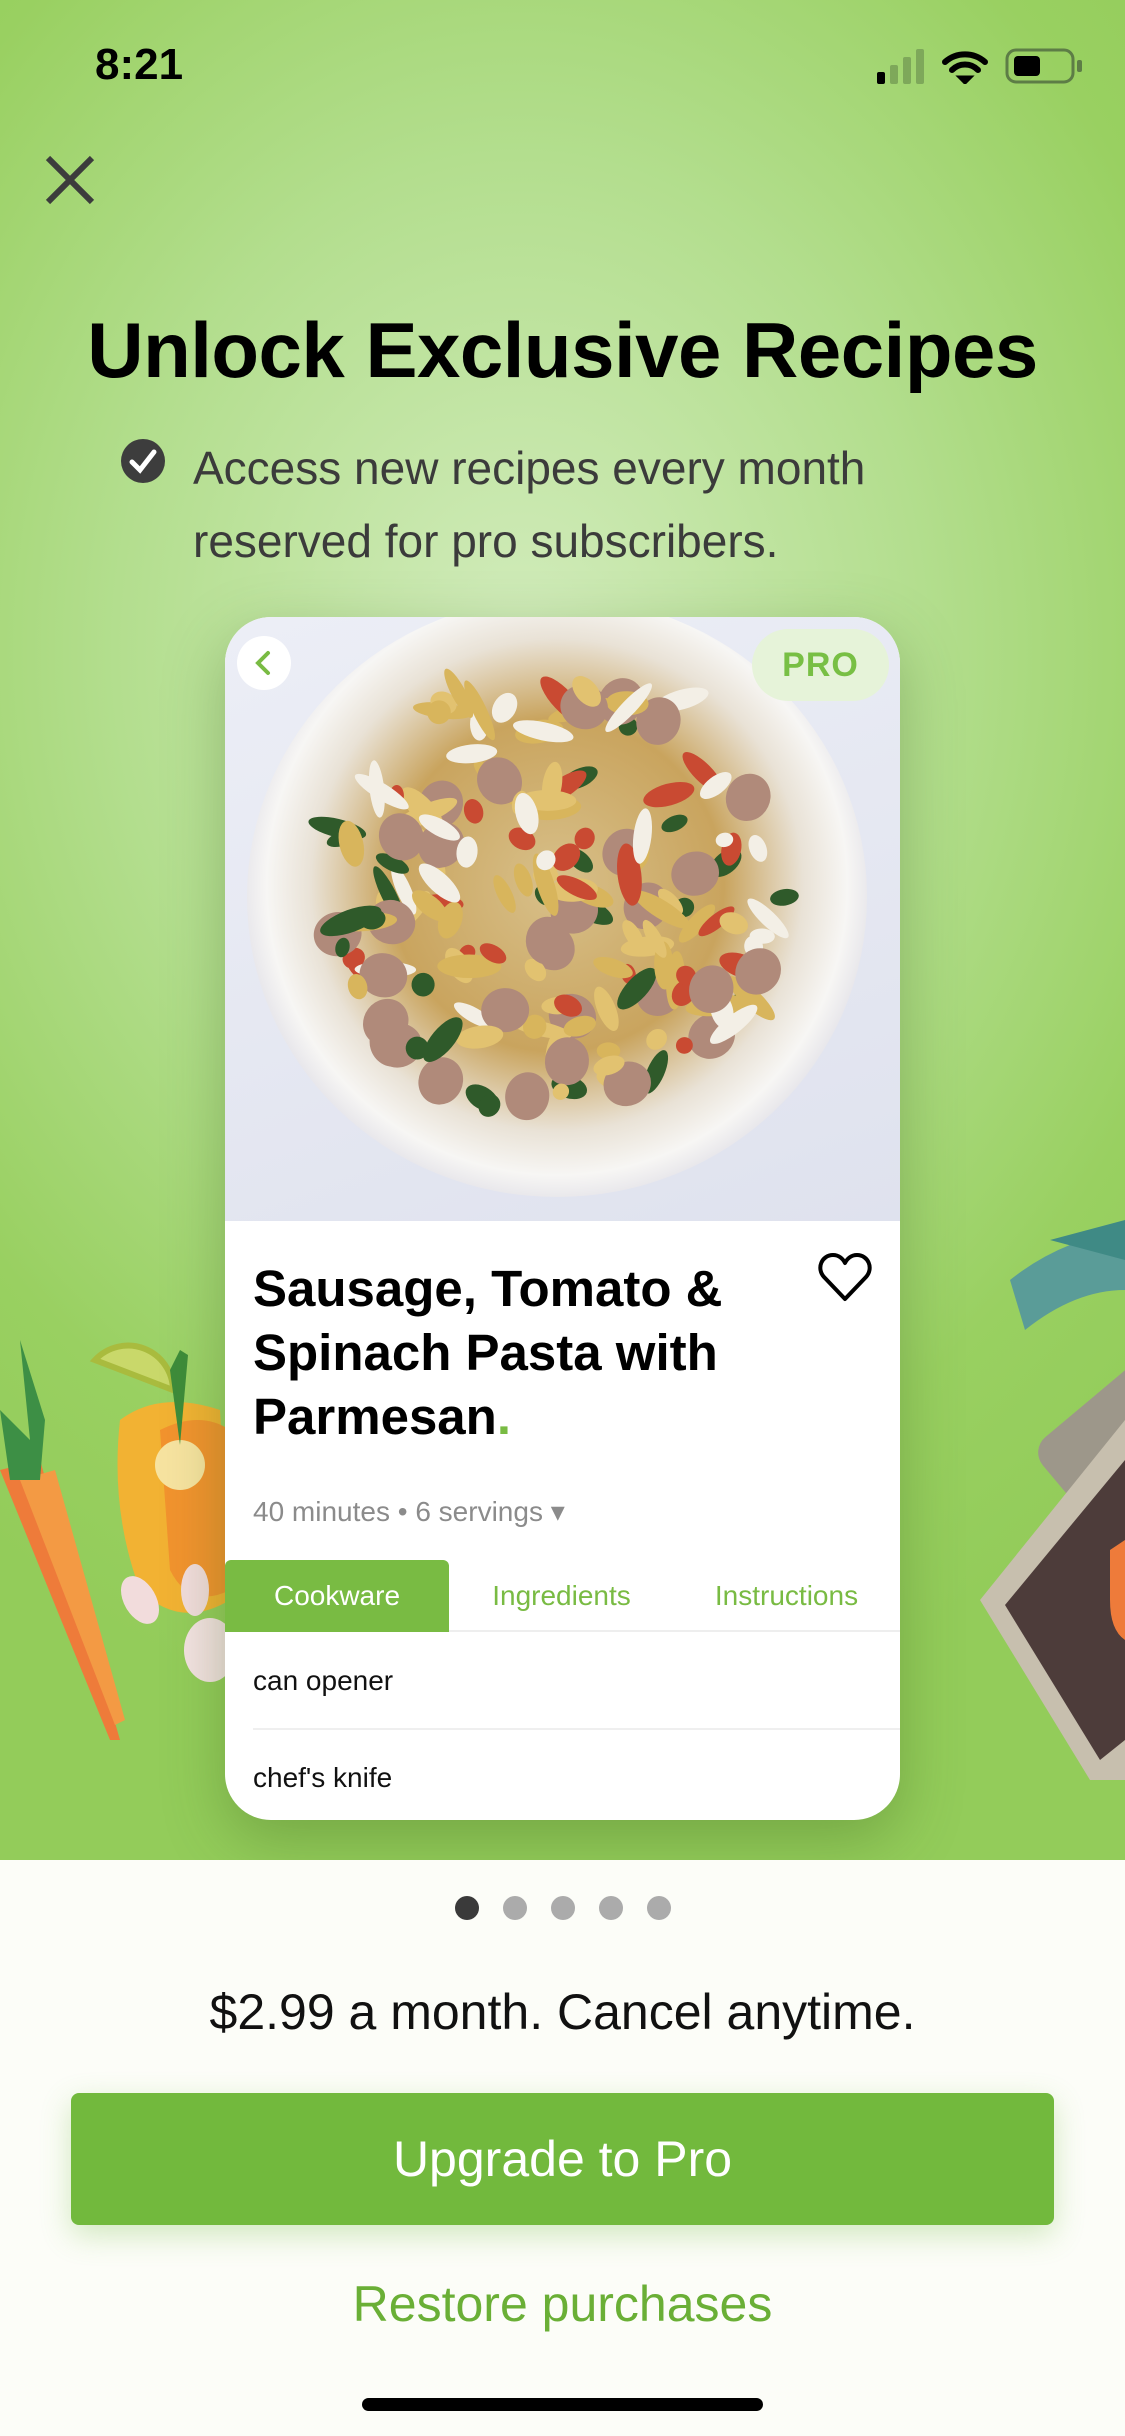 The width and height of the screenshot is (1125, 2436). What do you see at coordinates (1043, 66) in the screenshot?
I see `battery-icon` at bounding box center [1043, 66].